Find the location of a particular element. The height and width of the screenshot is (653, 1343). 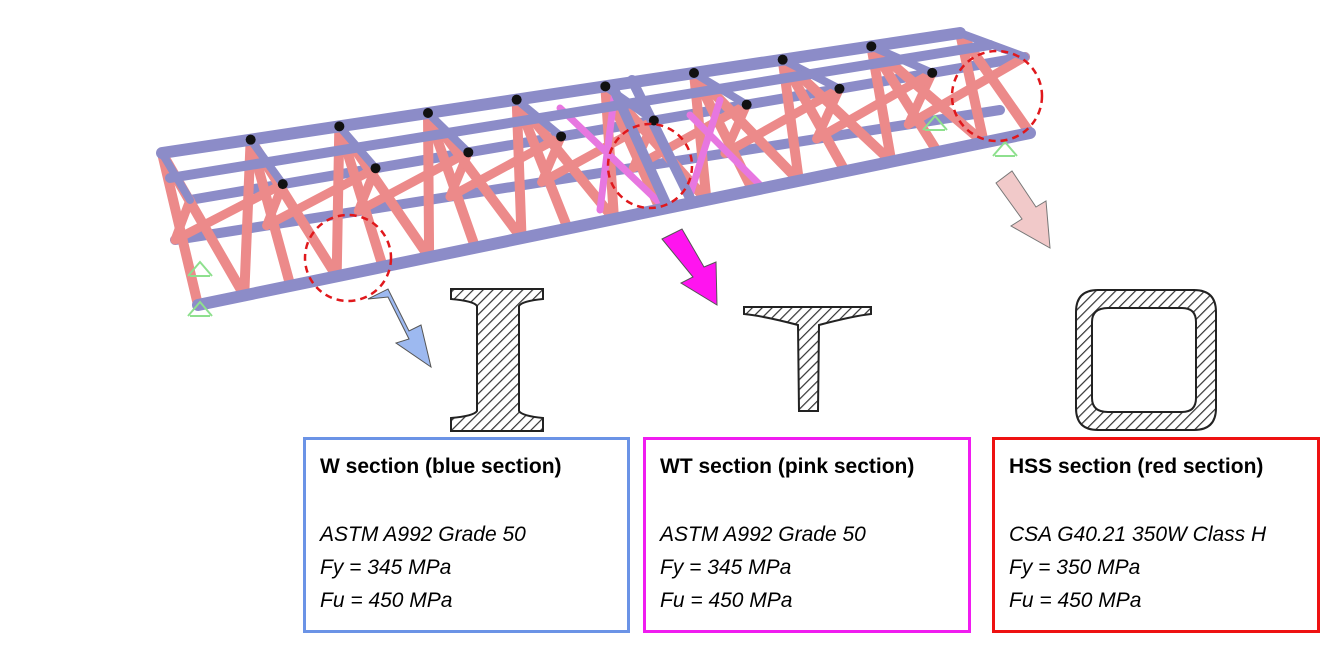

wt-section-material: ASTM A992 Grade 50 is located at coordinates (763, 534).